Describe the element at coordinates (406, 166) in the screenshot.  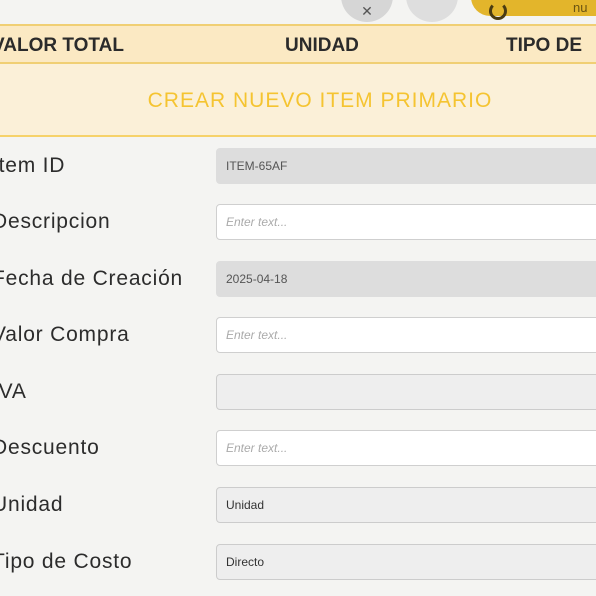
I see `item-id-field` at that location.